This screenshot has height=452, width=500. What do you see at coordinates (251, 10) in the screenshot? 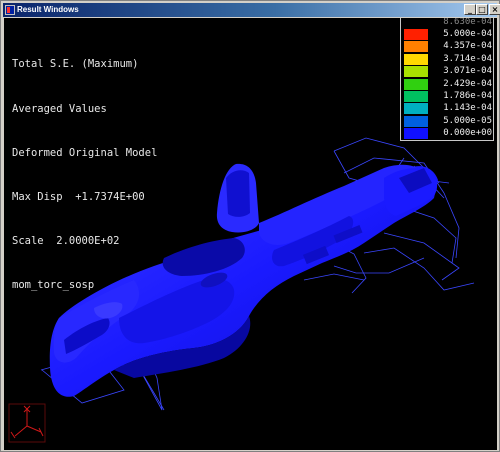
I see `title-bar: Result Windows _ □ ×` at bounding box center [251, 10].